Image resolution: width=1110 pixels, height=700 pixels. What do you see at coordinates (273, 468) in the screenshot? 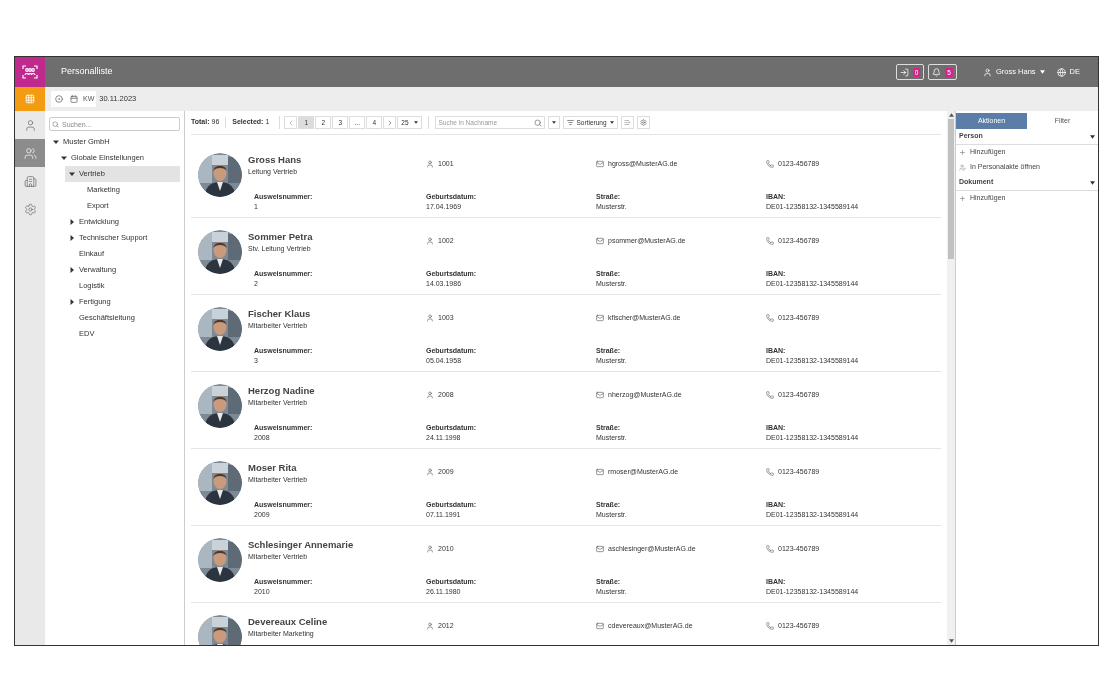
I see `person-name: Moser Rita` at bounding box center [273, 468].